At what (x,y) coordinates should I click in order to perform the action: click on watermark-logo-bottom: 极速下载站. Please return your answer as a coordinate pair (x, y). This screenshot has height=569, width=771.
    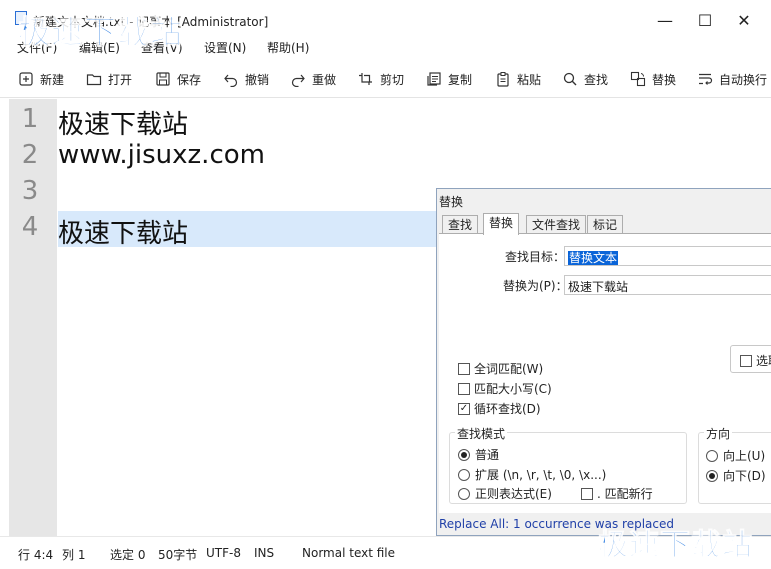
    Looking at the image, I should click on (675, 546).